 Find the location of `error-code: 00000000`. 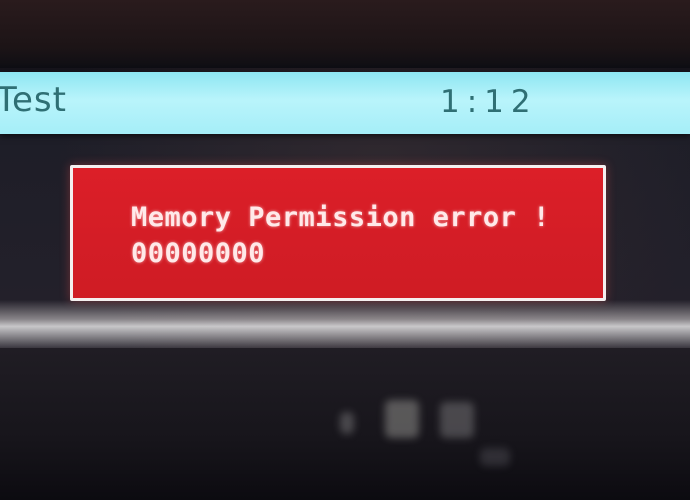

error-code: 00000000 is located at coordinates (198, 253).